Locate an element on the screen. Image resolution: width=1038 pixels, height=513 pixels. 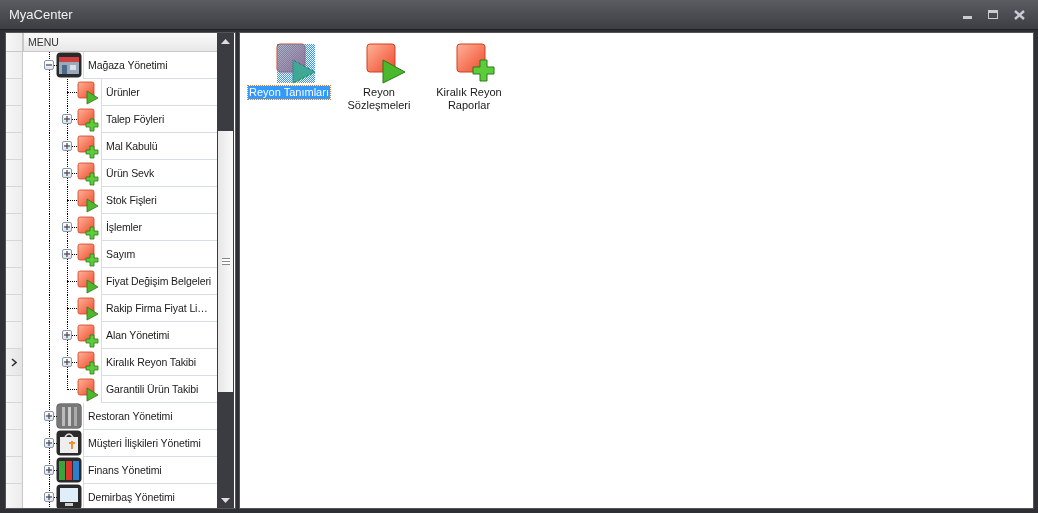
window-title: MyaCenter is located at coordinates (41, 14).